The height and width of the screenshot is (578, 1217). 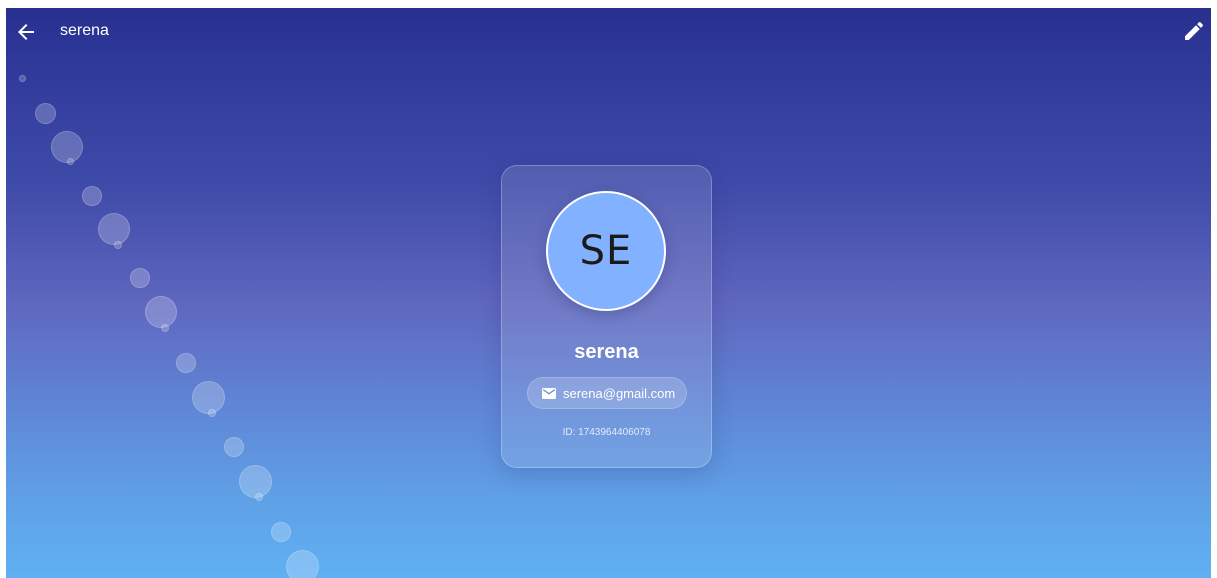 I want to click on avatar-initials: SE, so click(x=606, y=251).